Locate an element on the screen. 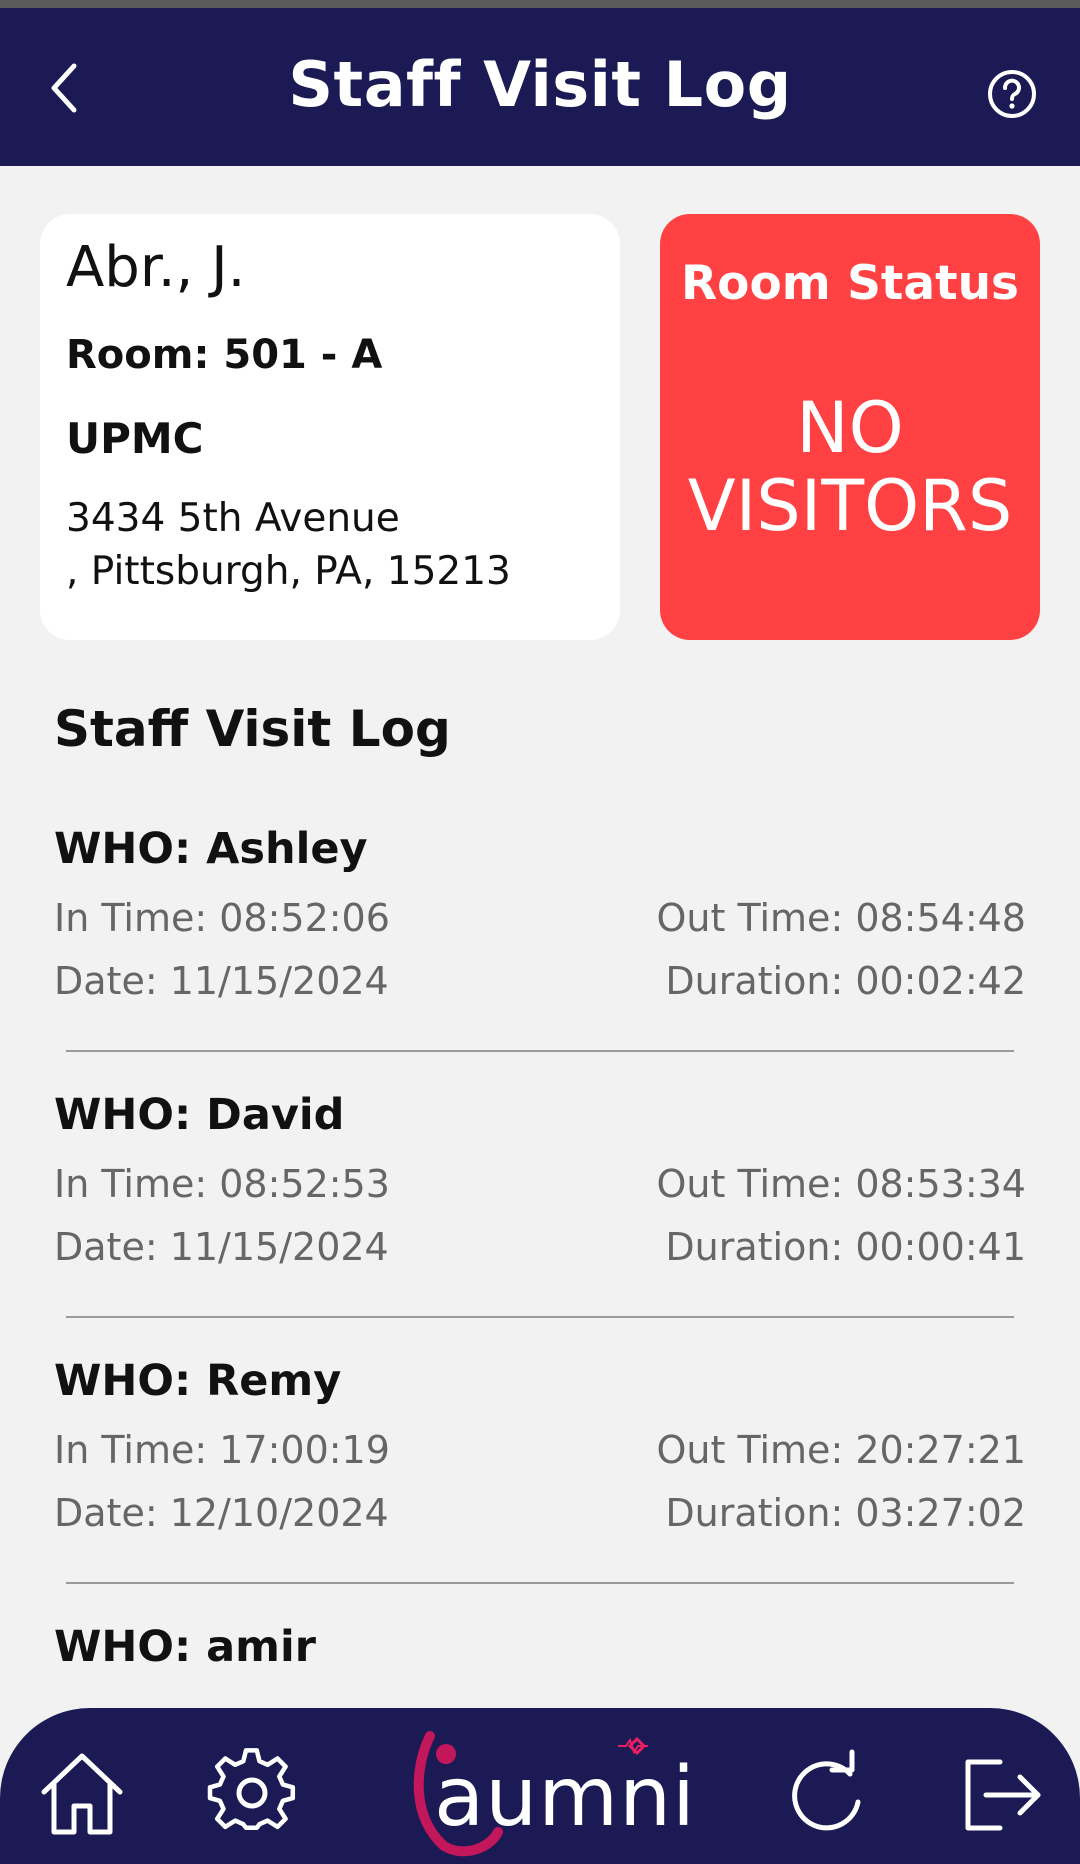 This screenshot has width=1080, height=1864. gear-icon is located at coordinates (252, 1794).